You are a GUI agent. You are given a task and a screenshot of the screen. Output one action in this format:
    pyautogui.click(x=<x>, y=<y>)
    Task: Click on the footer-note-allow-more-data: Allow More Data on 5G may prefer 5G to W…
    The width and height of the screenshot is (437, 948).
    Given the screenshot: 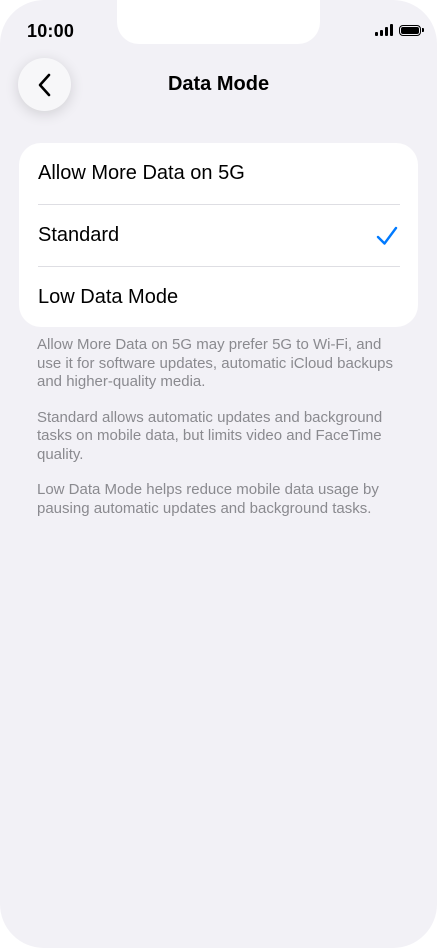 What is the action you would take?
    pyautogui.click(x=215, y=363)
    